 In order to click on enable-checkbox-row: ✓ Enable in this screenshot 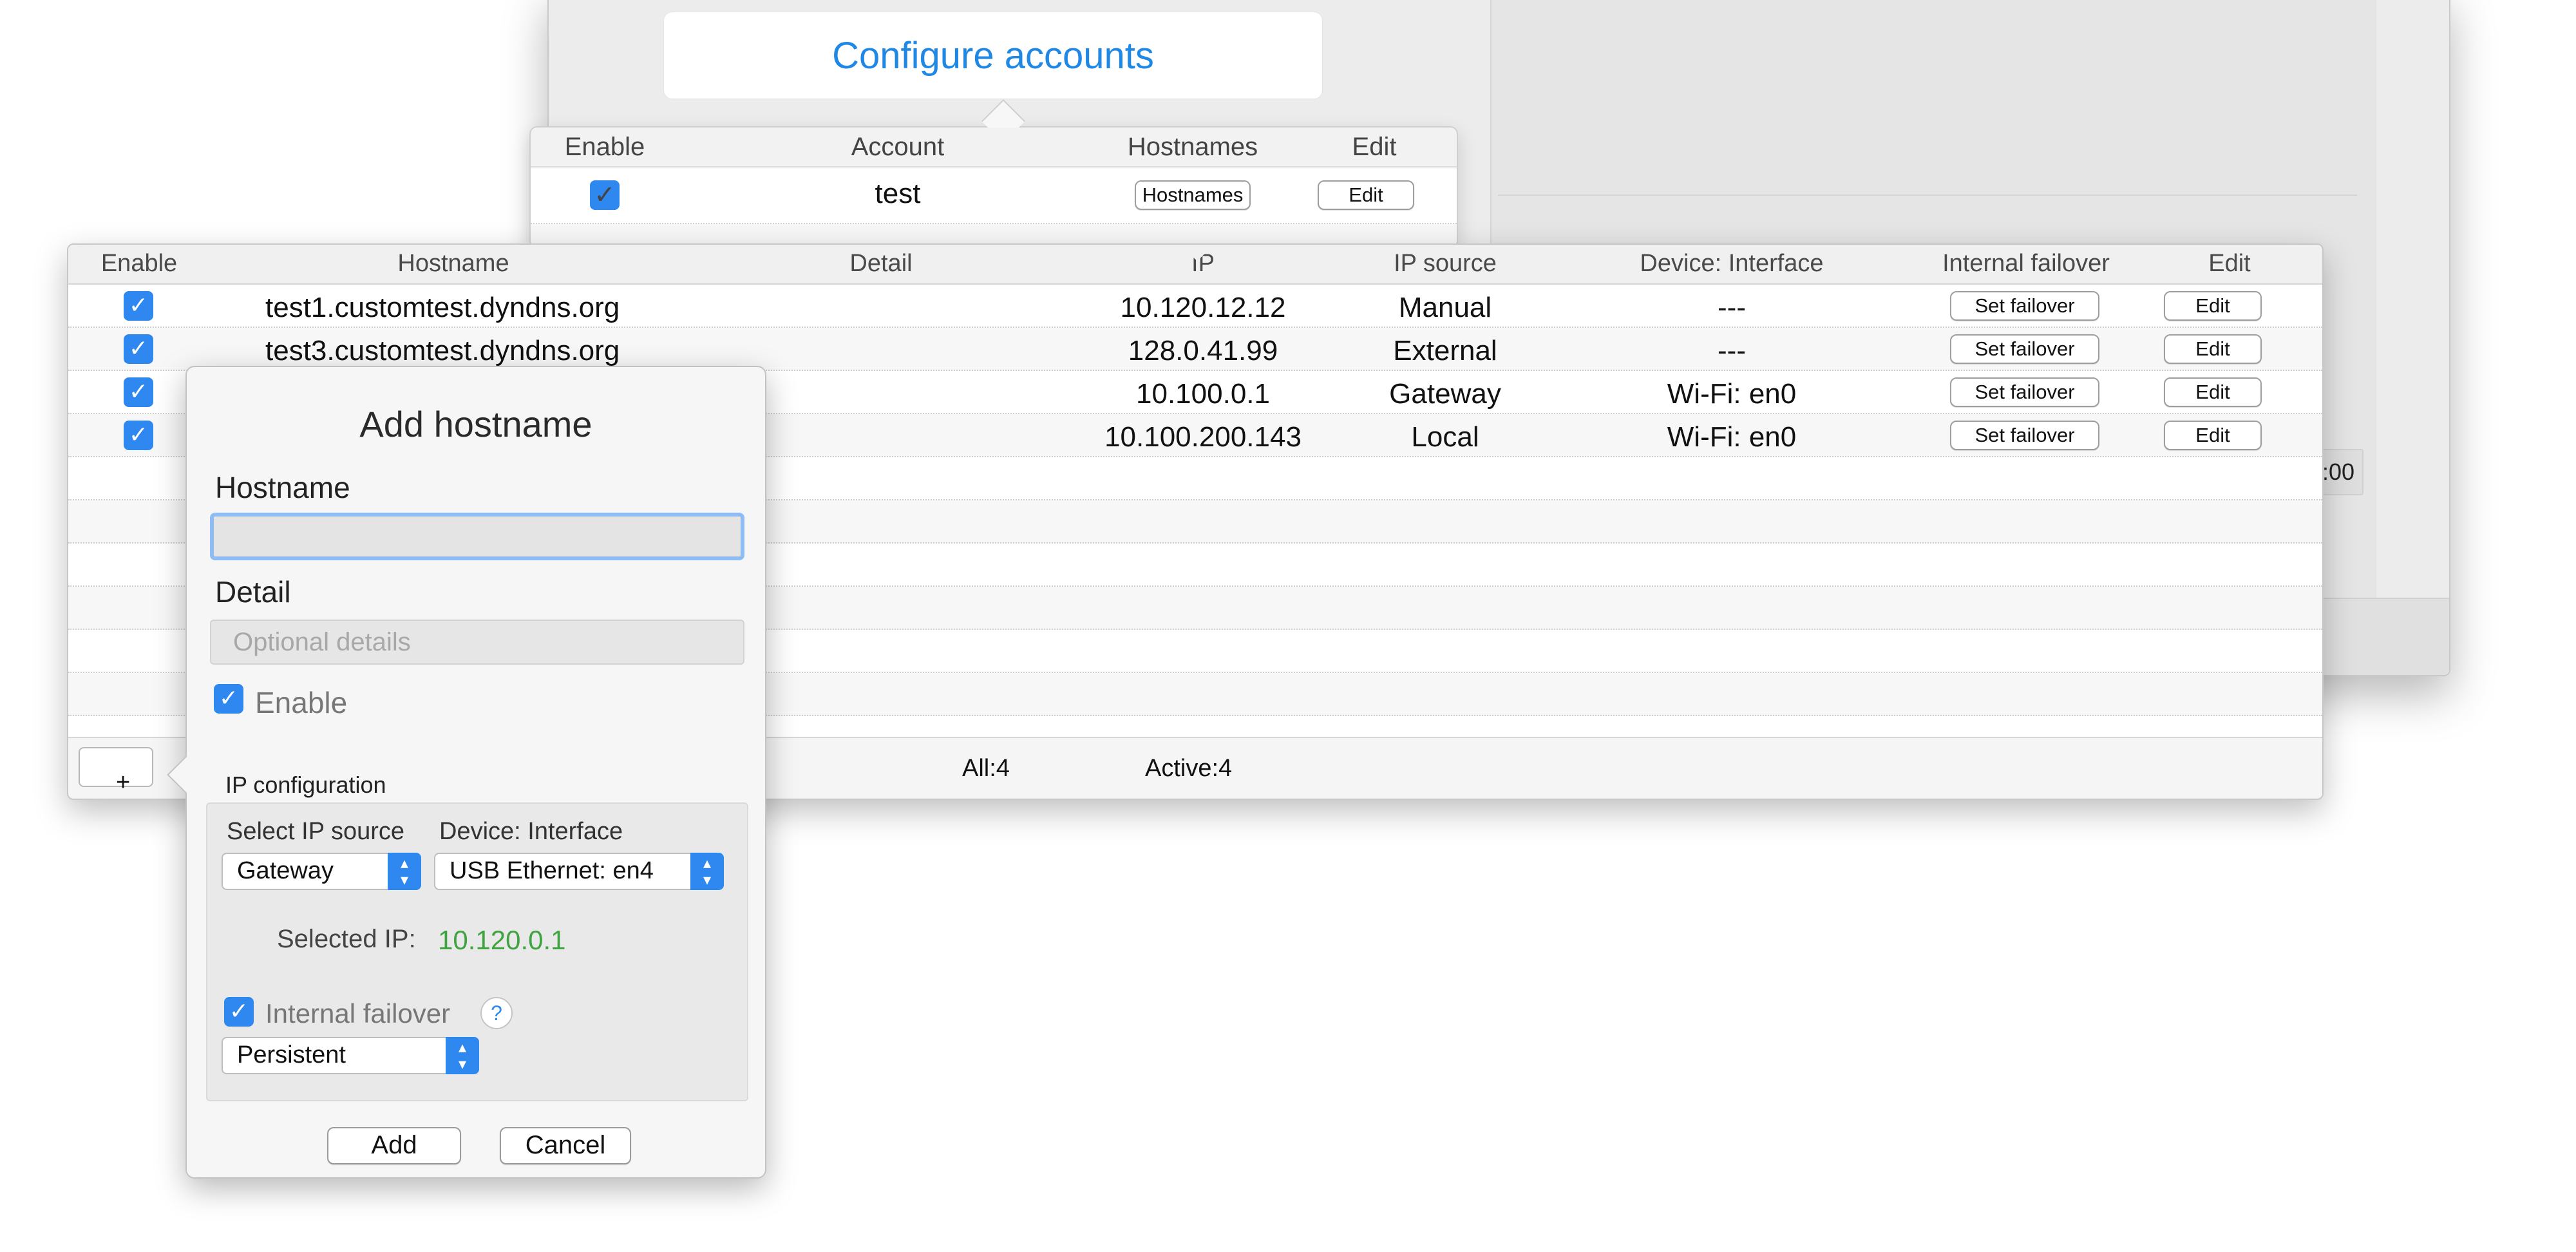, I will do `click(280, 701)`.